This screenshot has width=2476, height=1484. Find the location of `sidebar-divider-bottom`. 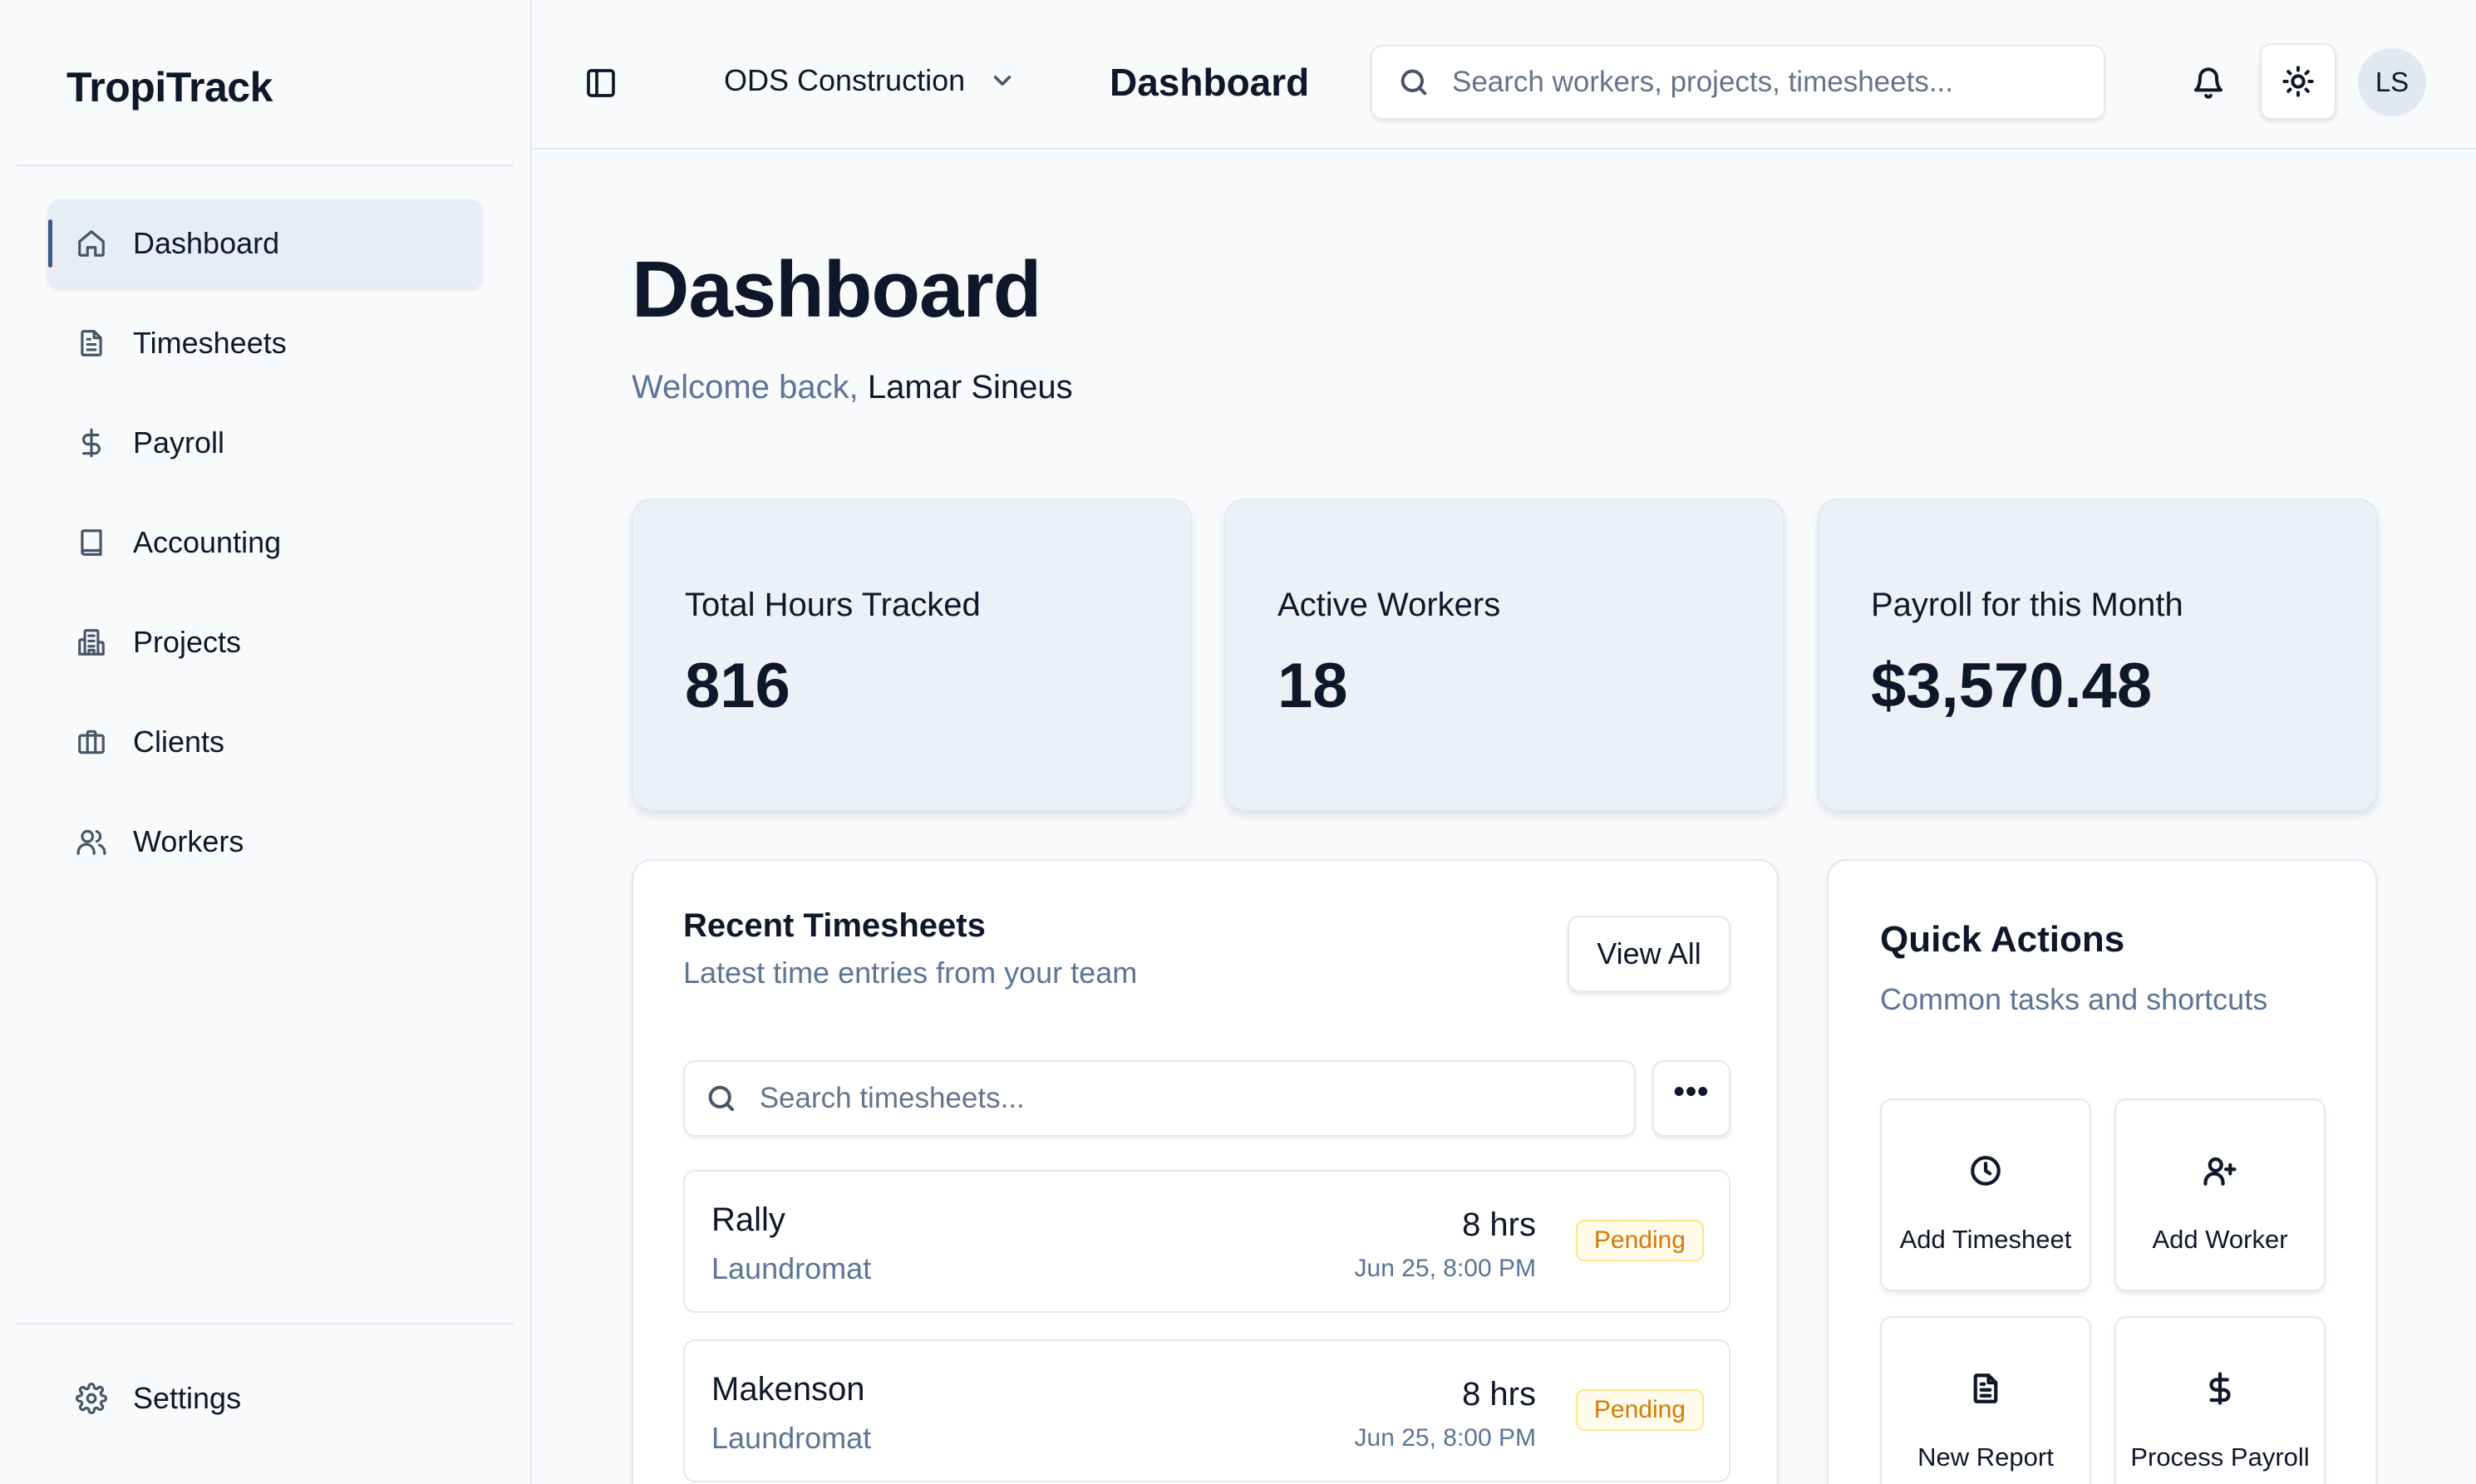

sidebar-divider-bottom is located at coordinates (265, 1323).